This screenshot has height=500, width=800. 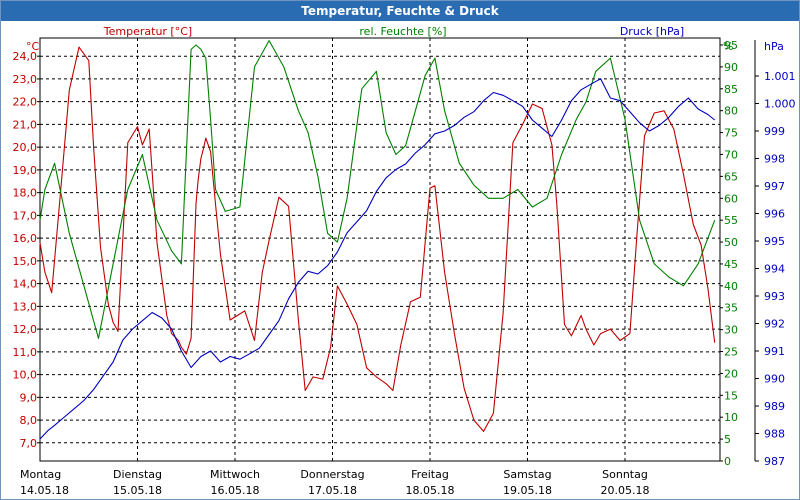 What do you see at coordinates (25, 79) in the screenshot?
I see `temperature-tick-label: 23,0` at bounding box center [25, 79].